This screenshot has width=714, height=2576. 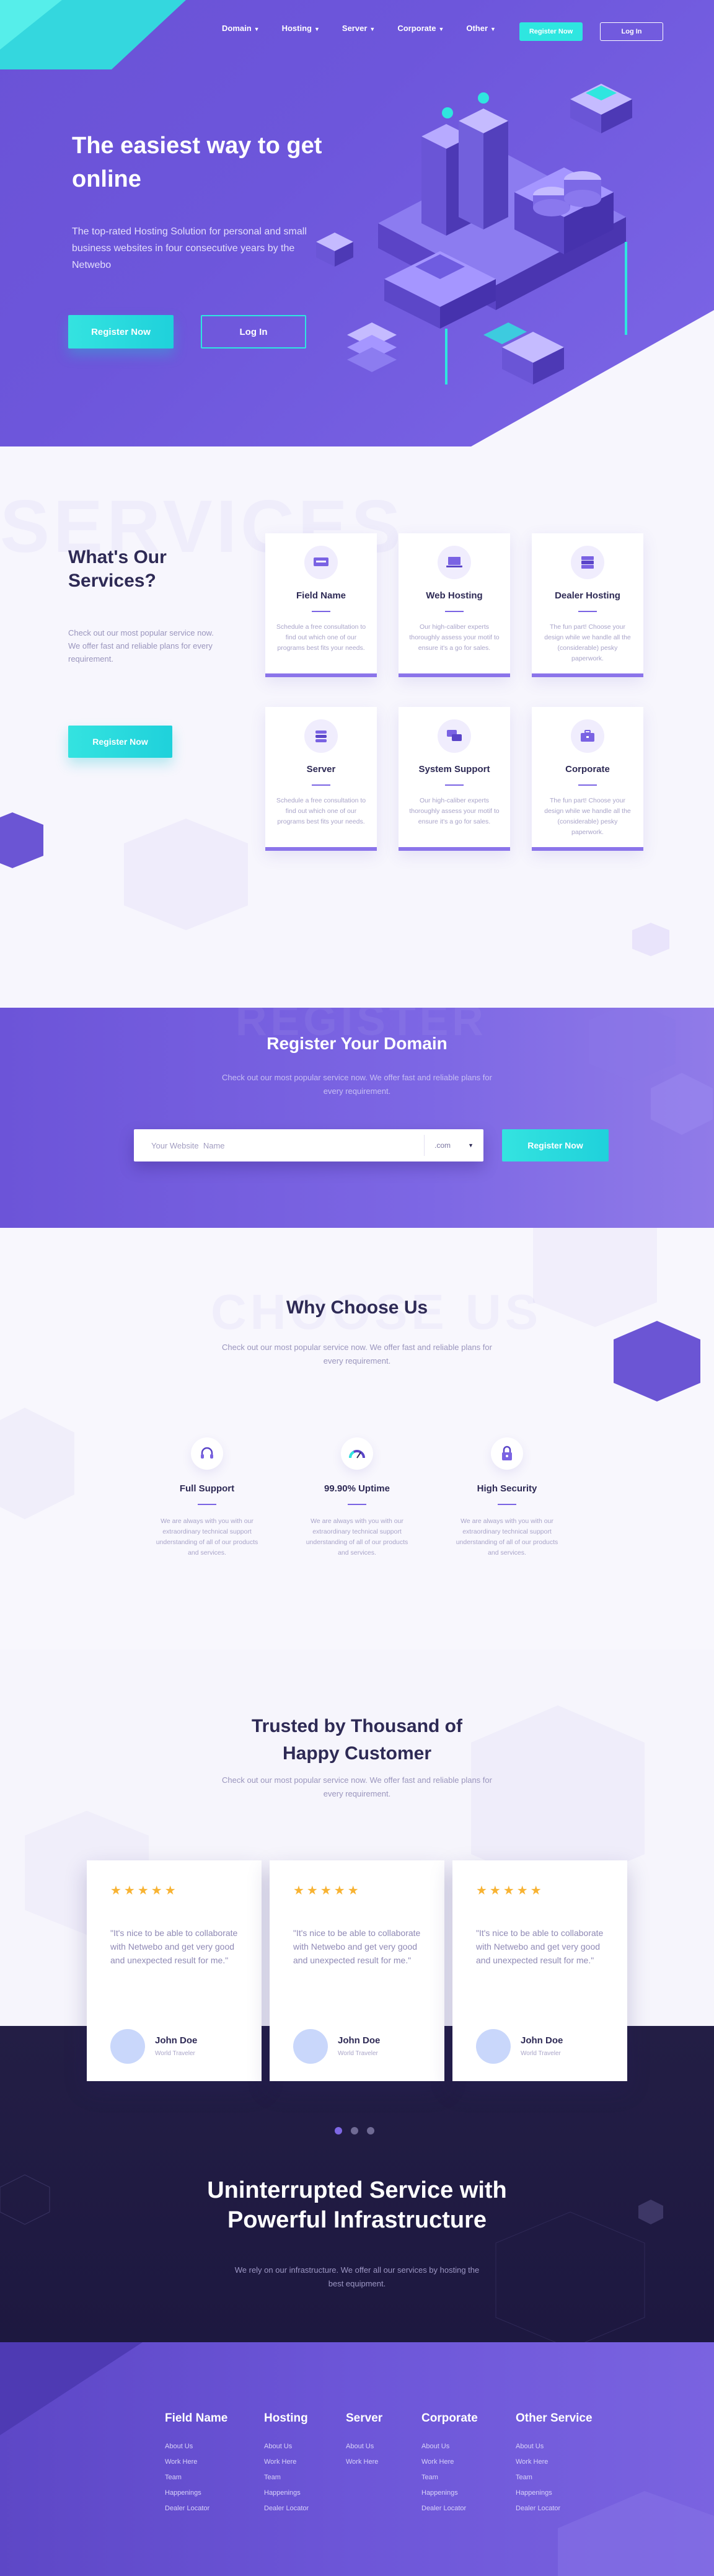 I want to click on footer-column-title: Other Service, so click(x=554, y=2418).